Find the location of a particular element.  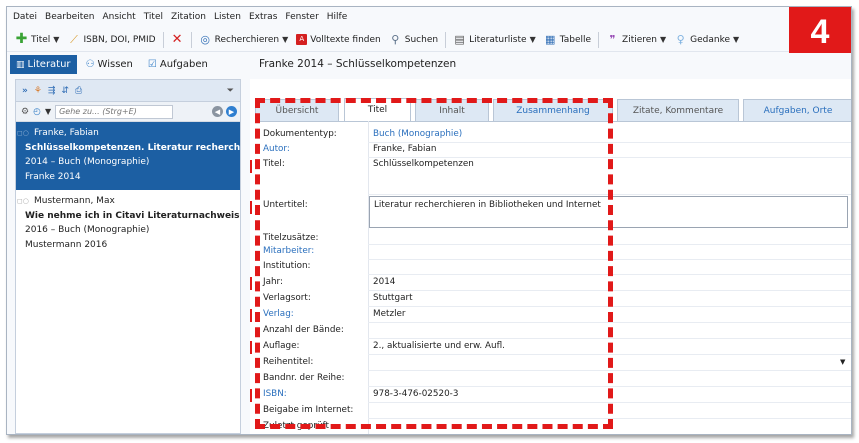

tab-titel: Titel is located at coordinates (377, 109).